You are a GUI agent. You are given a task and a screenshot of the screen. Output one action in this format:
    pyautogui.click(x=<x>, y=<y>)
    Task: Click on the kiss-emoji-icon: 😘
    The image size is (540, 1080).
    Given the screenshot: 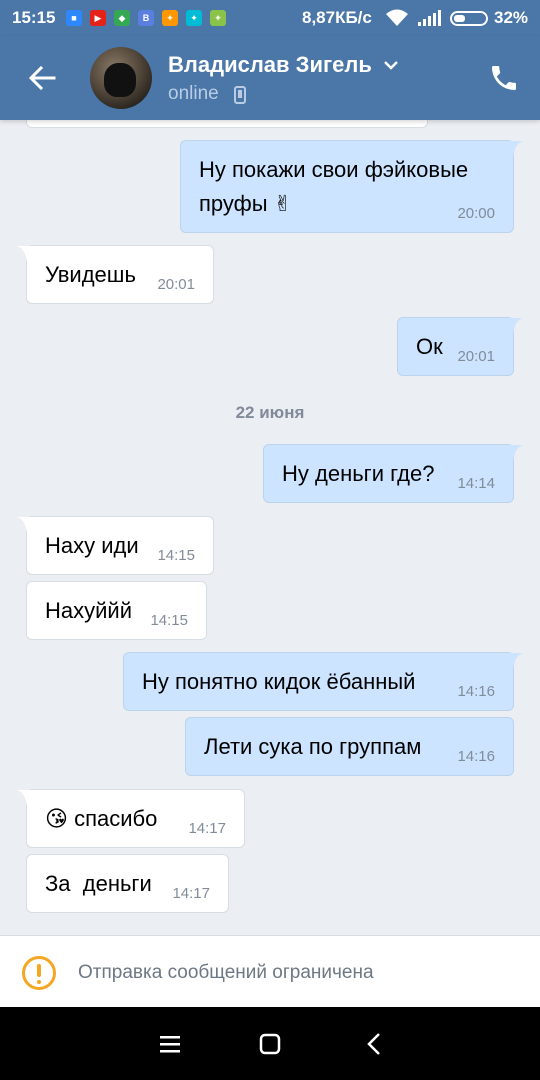 What is the action you would take?
    pyautogui.click(x=56, y=818)
    